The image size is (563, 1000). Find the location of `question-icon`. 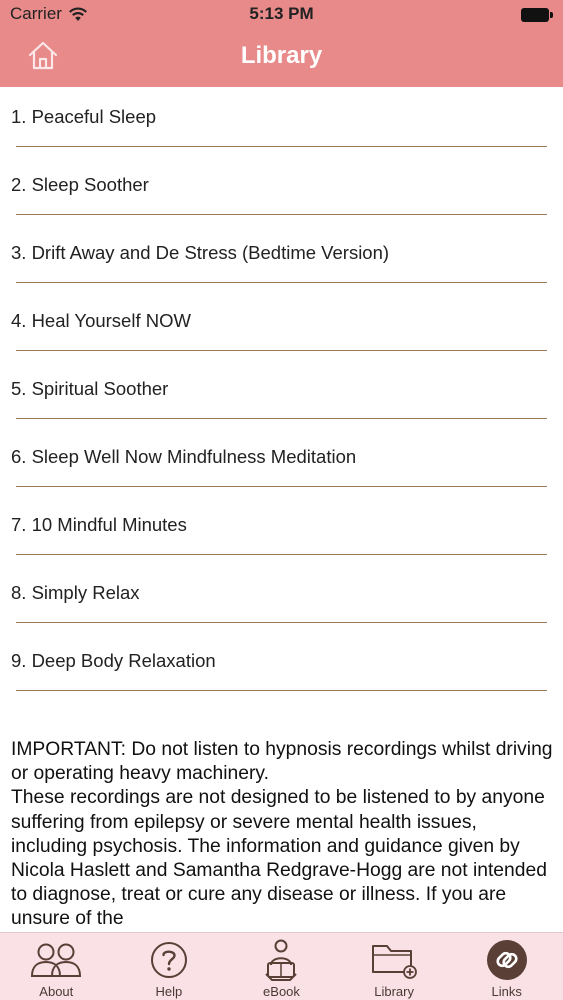

question-icon is located at coordinates (169, 960).